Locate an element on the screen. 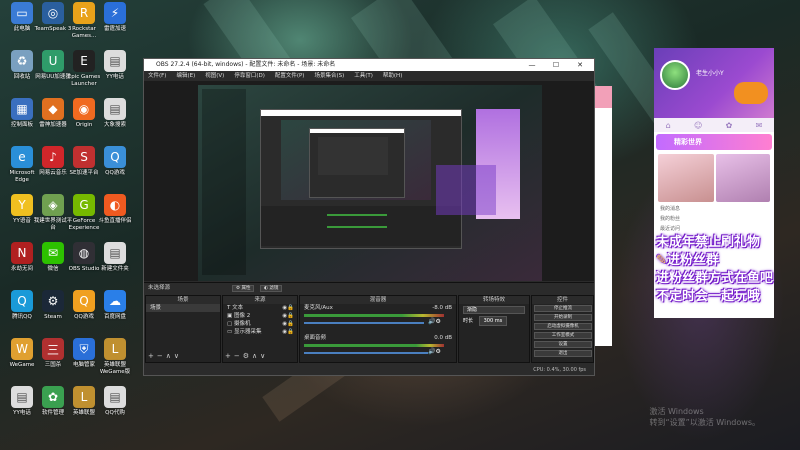 The image size is (800, 450). channel-name: 桌面音频 is located at coordinates (315, 338).